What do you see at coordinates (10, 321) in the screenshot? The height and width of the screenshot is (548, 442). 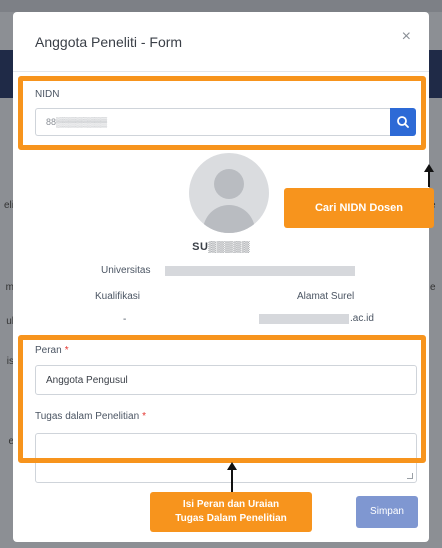 I see `backdrop-text: ul` at bounding box center [10, 321].